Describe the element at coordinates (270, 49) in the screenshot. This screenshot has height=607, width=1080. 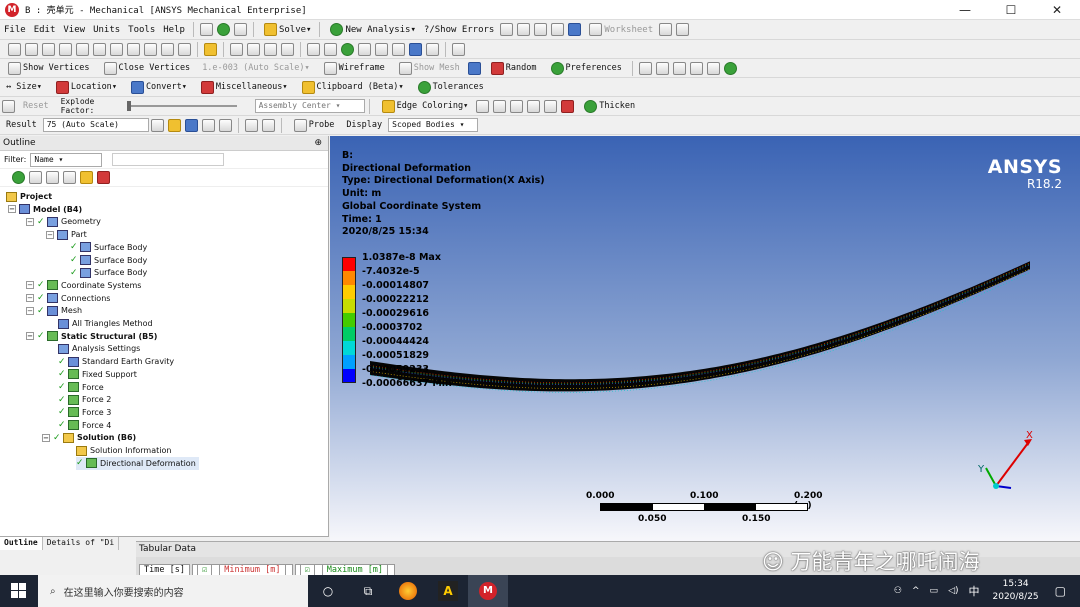
I see `zoom-icon` at that location.